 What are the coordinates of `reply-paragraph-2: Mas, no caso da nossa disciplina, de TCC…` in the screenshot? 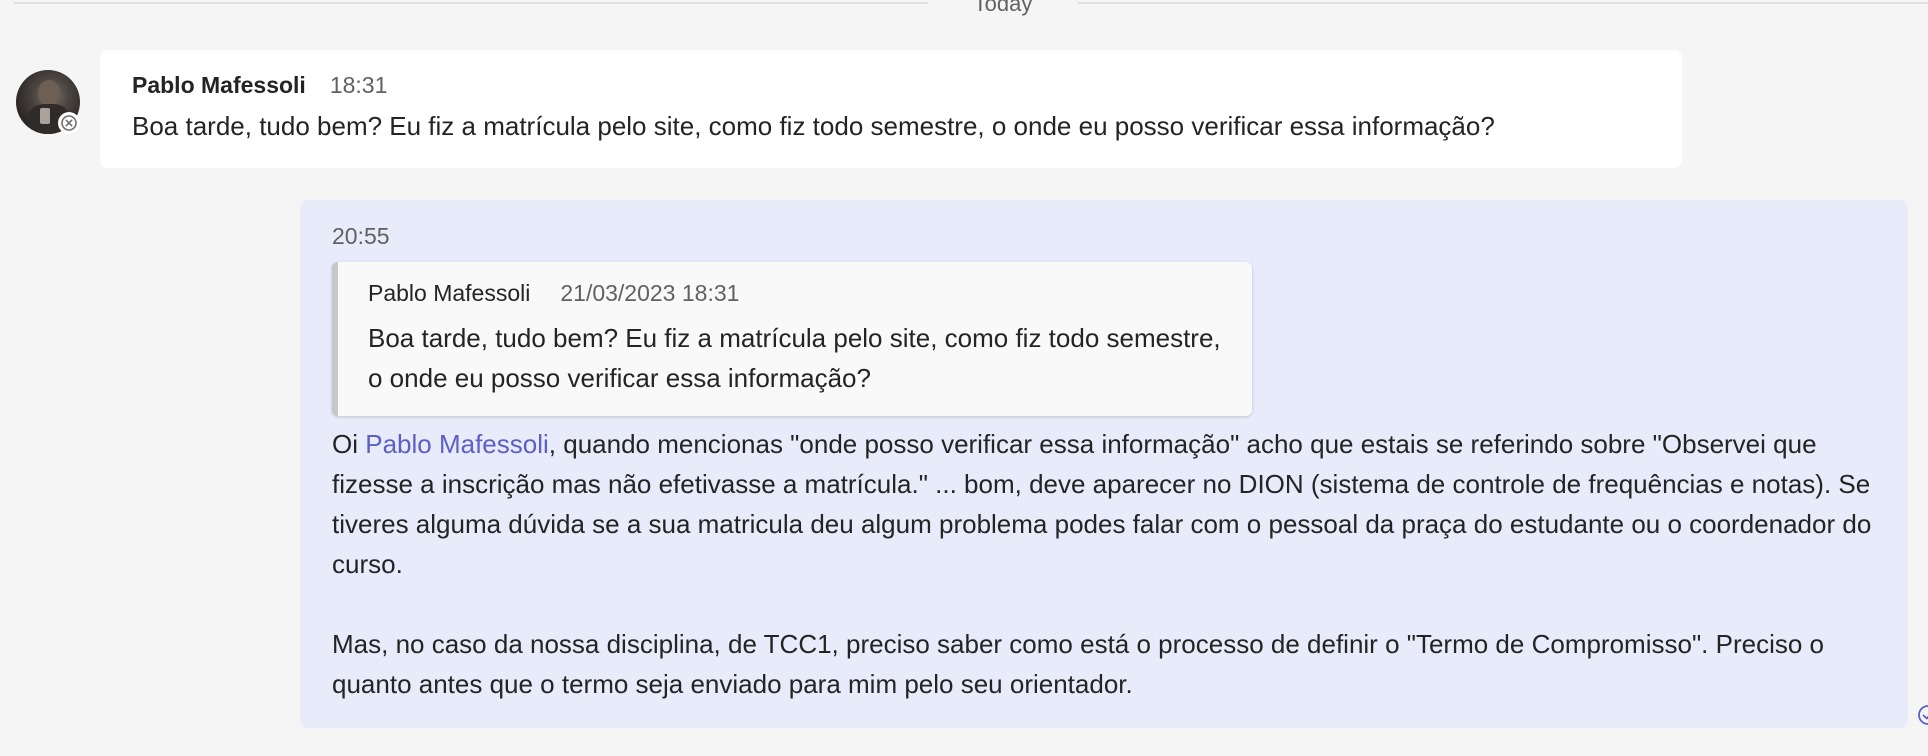 It's located at (1078, 664).